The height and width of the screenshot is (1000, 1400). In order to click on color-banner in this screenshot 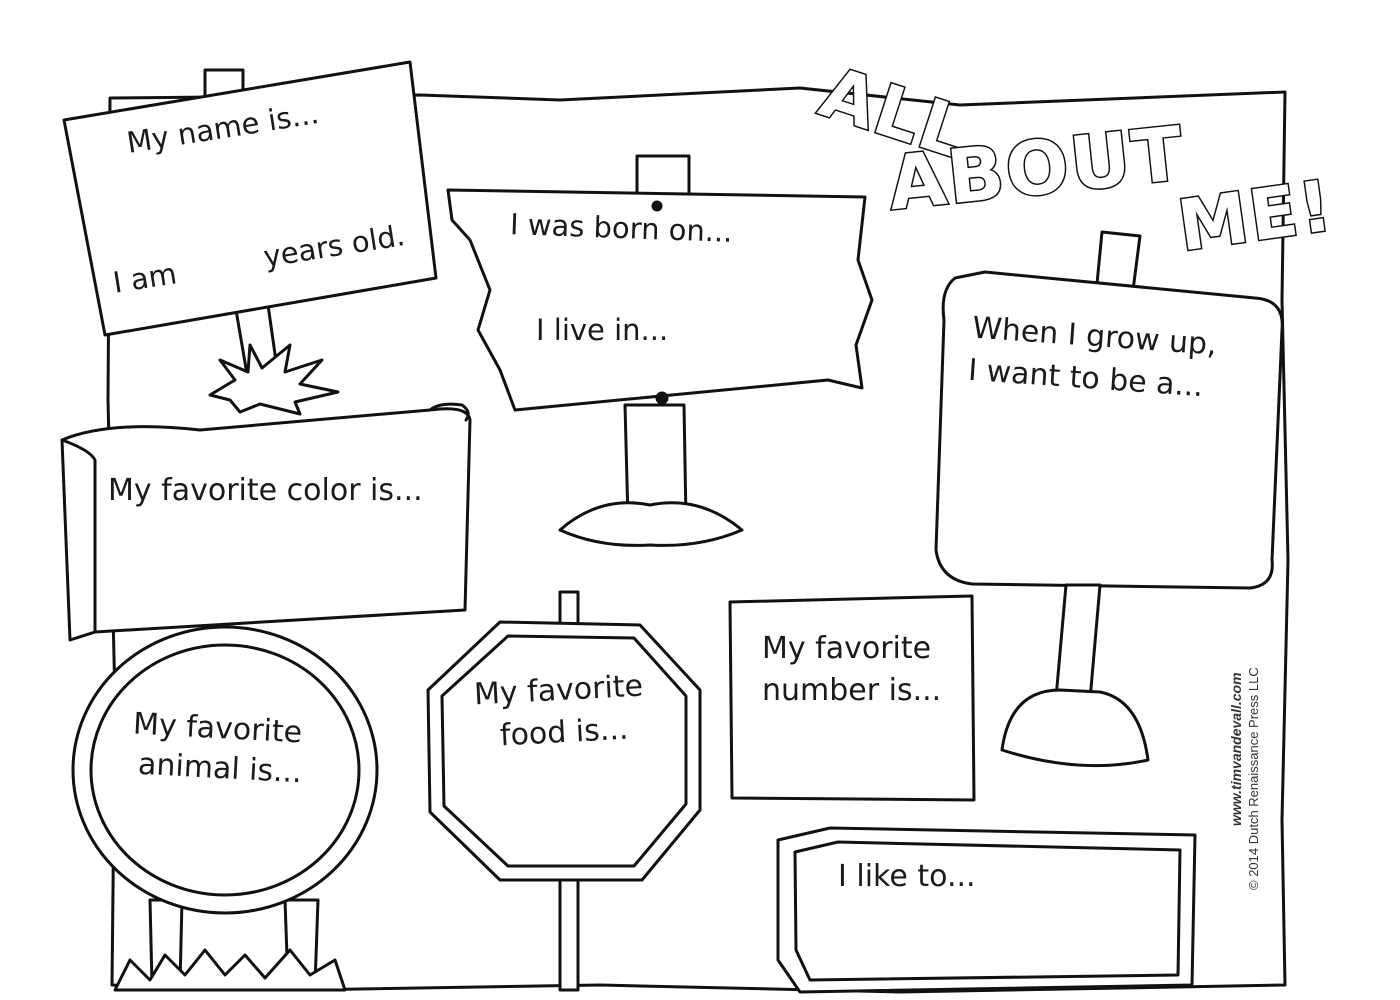, I will do `click(266, 524)`.